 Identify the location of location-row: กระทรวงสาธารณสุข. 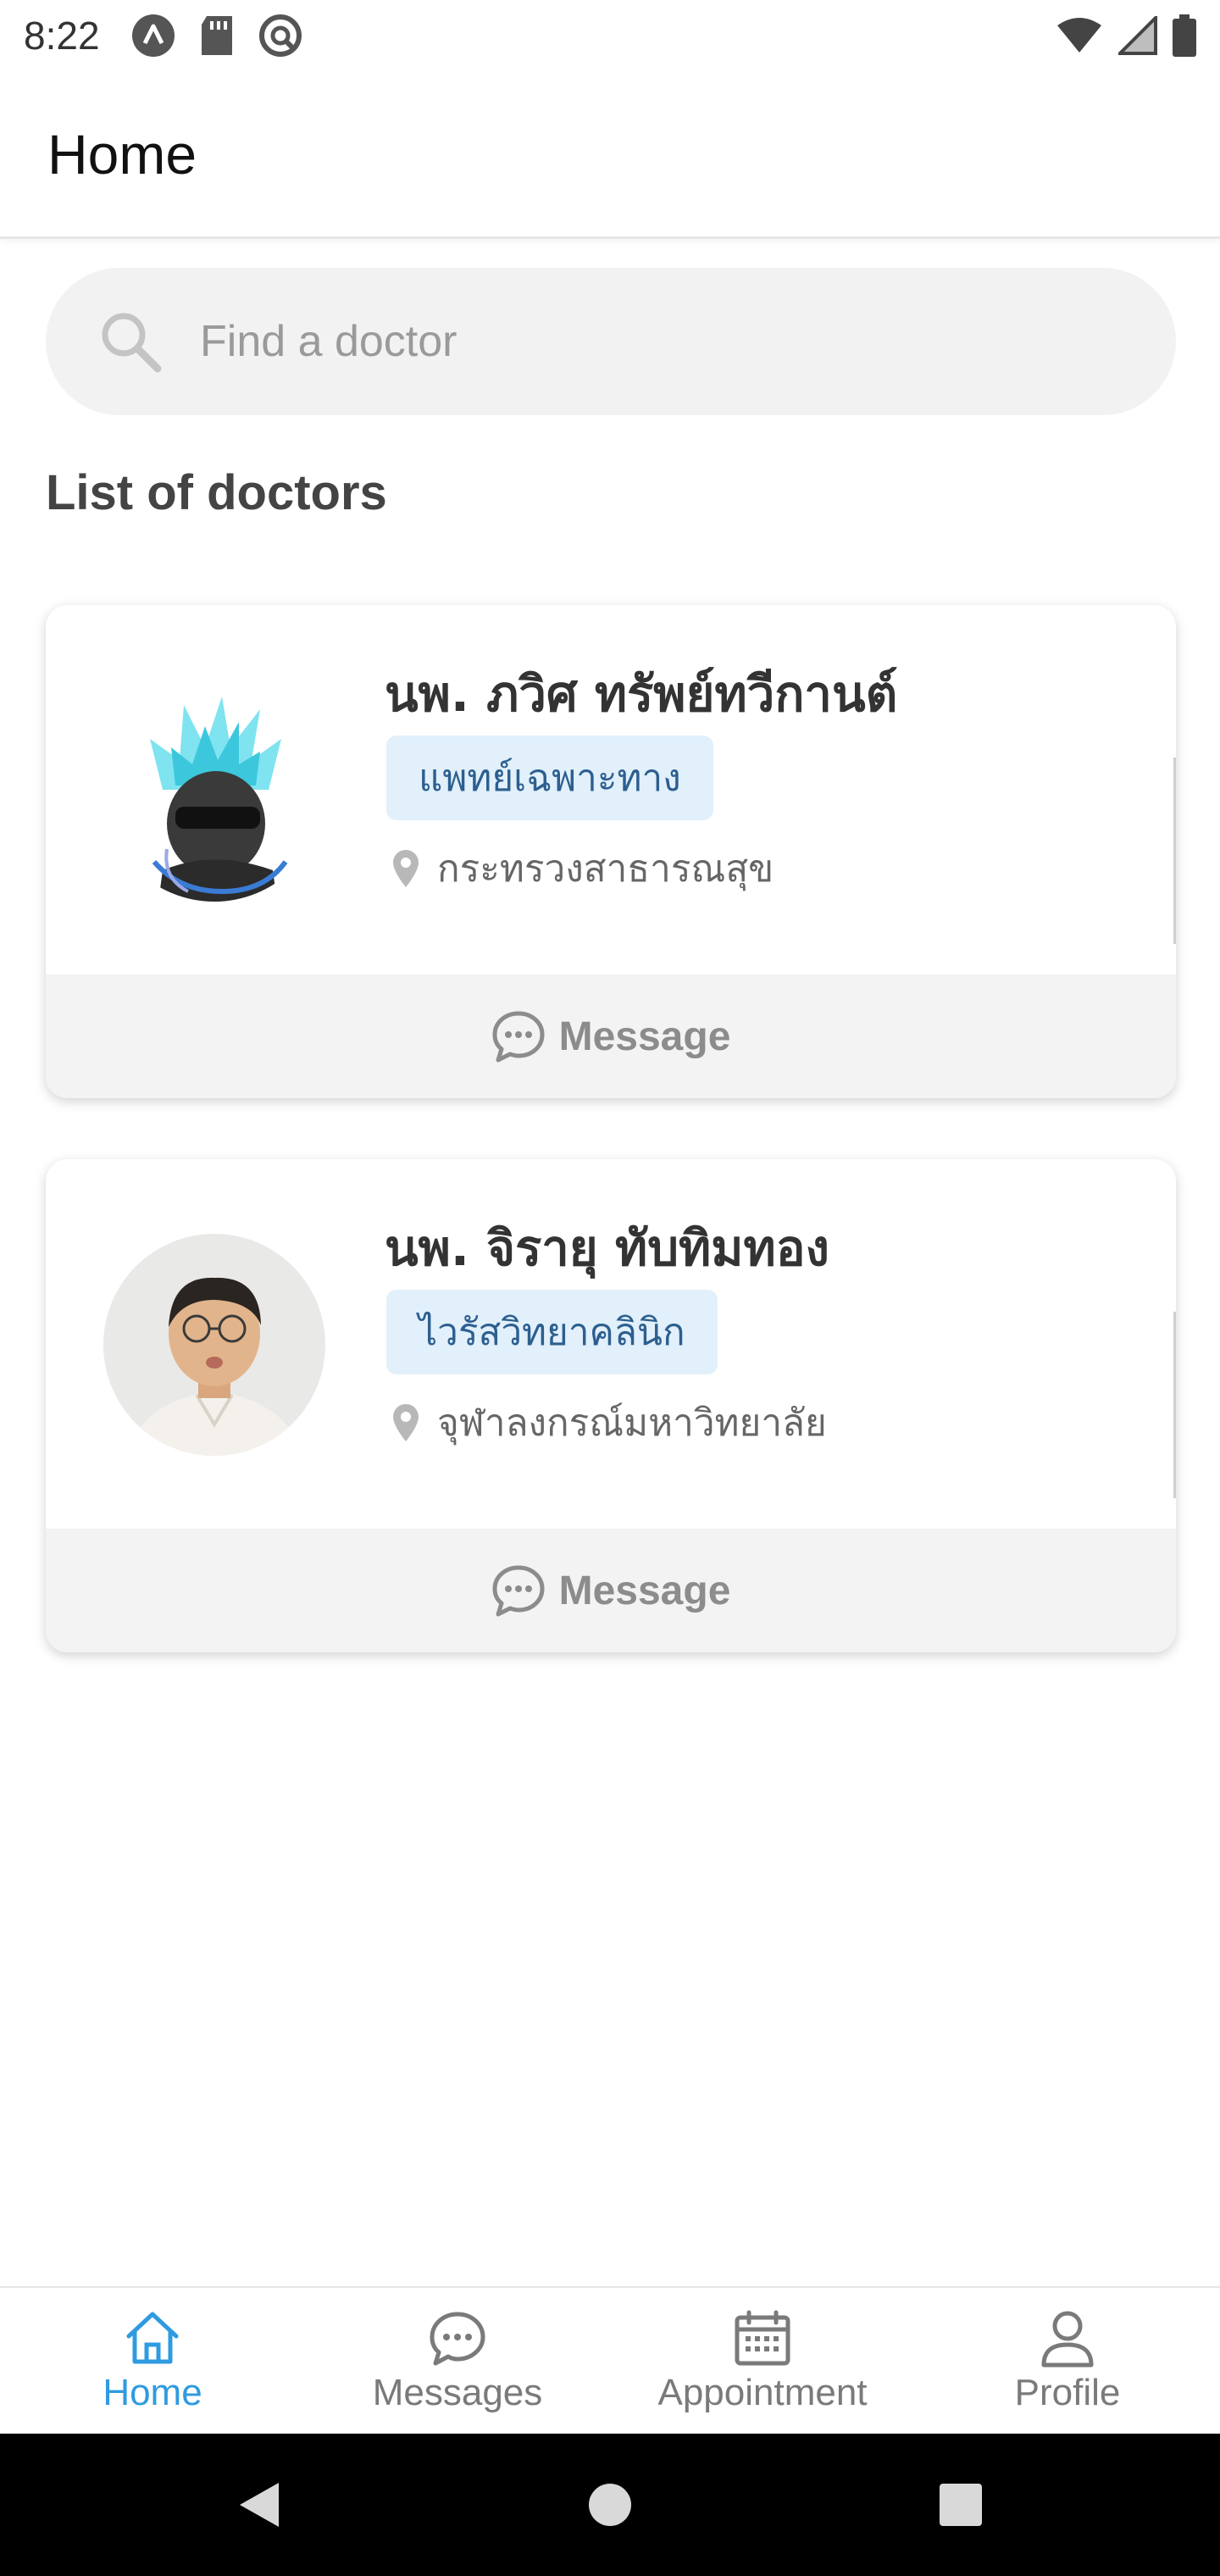
(583, 868).